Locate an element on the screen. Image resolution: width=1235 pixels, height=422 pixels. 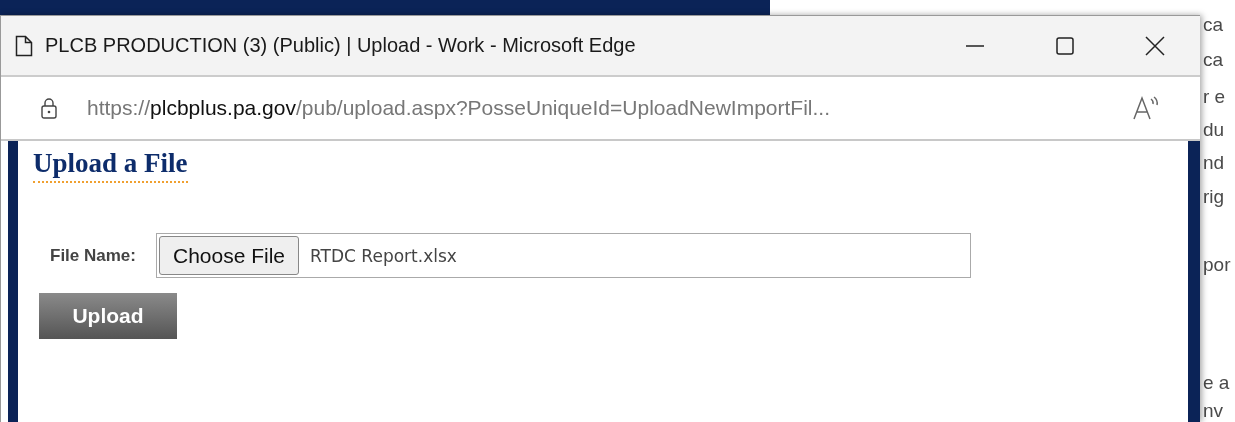
background-text: nv is located at coordinates (1213, 411).